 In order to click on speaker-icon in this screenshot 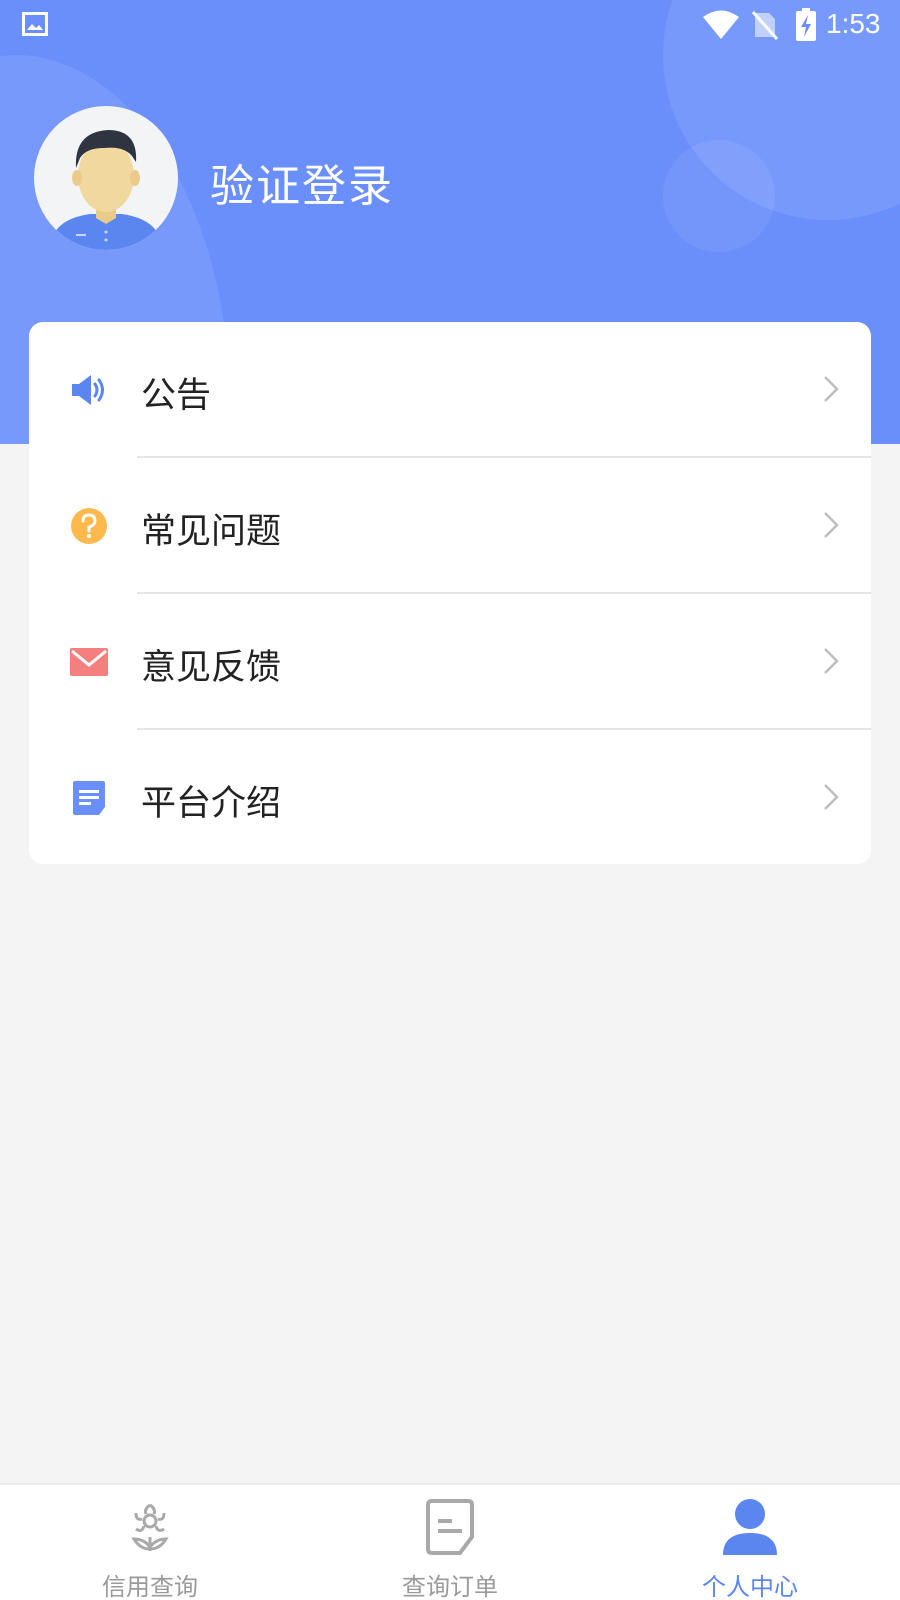, I will do `click(88, 390)`.